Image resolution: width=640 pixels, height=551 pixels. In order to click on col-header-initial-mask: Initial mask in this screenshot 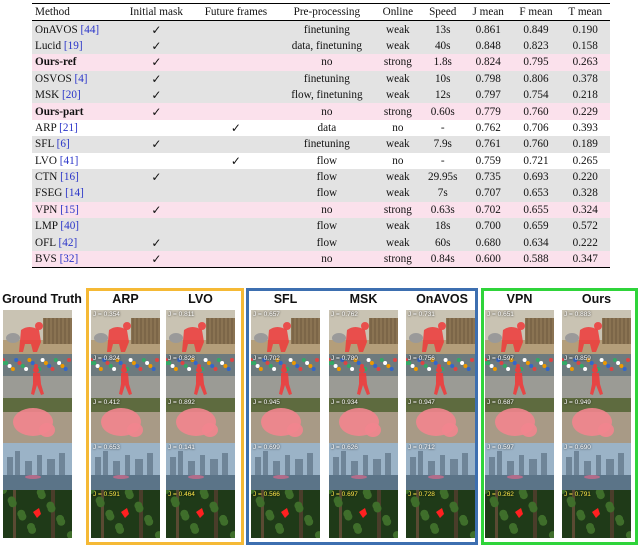, I will do `click(156, 12)`.